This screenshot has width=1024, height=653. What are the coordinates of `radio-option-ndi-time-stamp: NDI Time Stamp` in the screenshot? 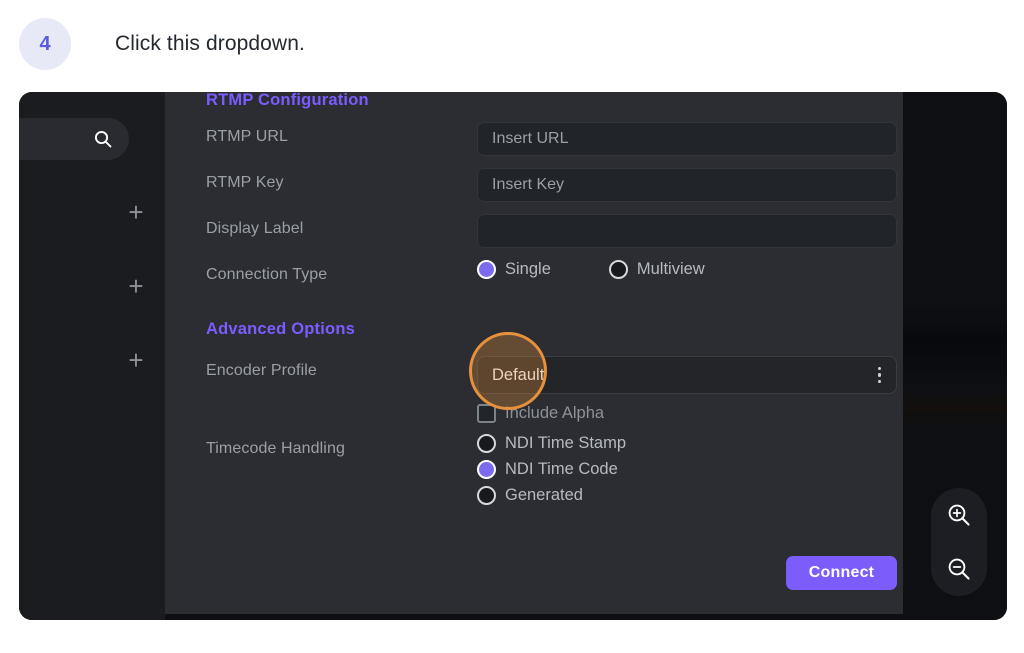 It's located at (551, 443).